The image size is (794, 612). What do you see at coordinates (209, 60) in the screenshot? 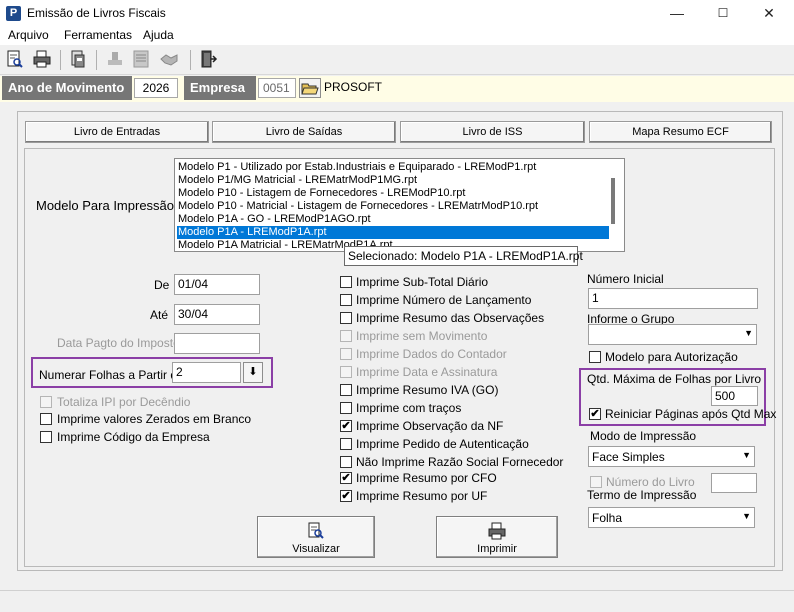
I see `exit-door-icon` at bounding box center [209, 60].